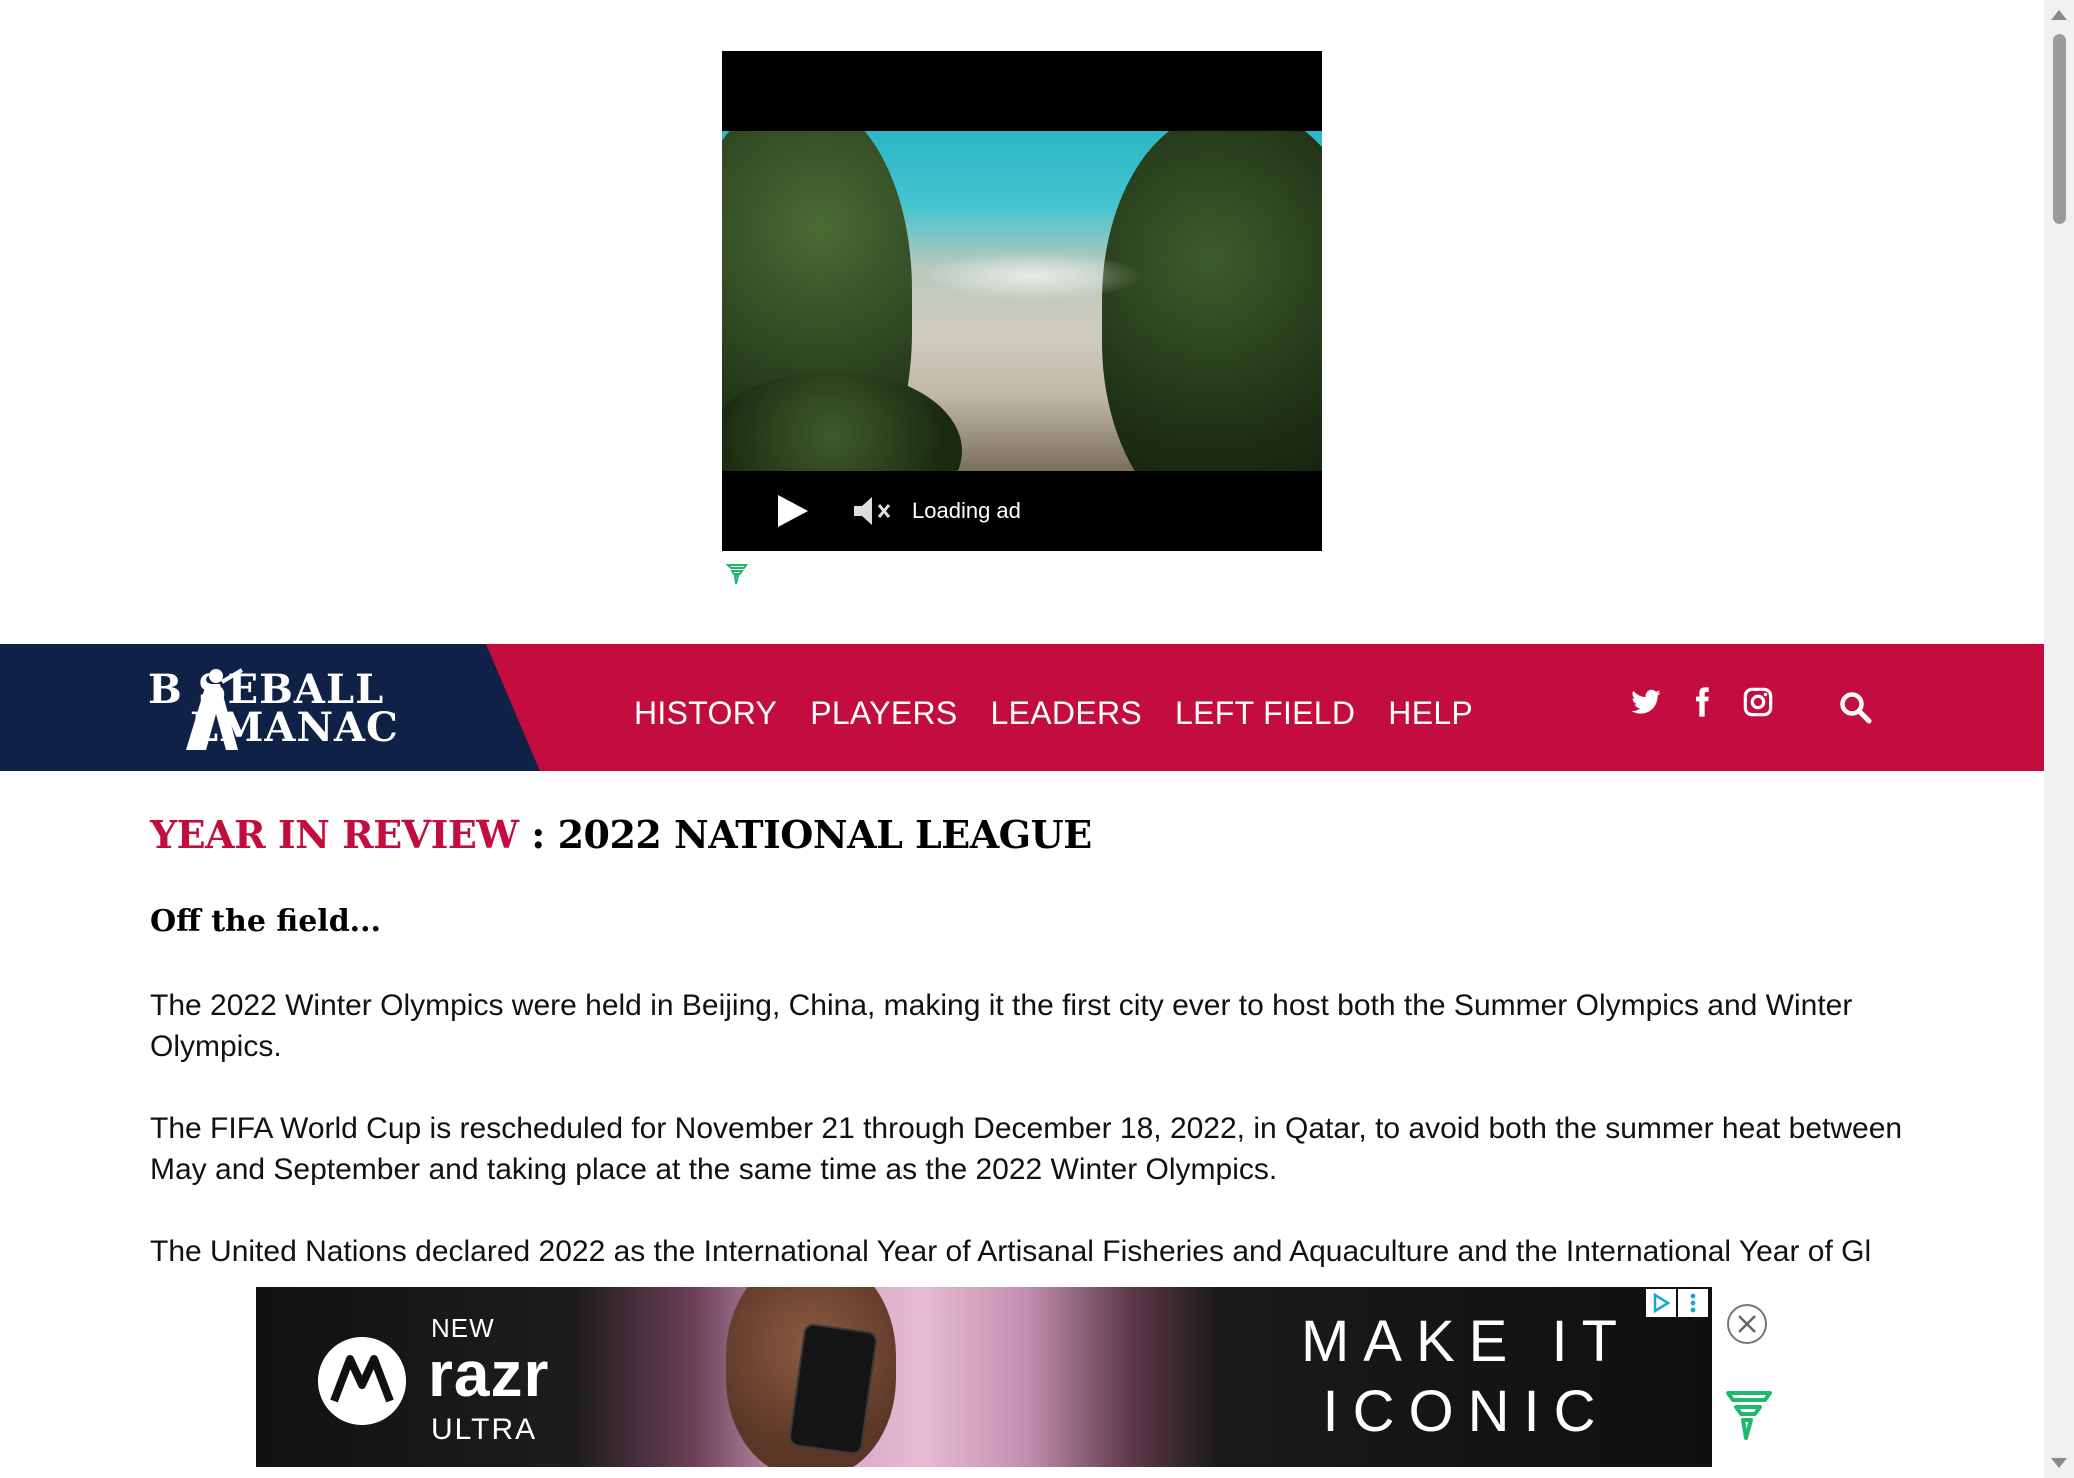 The width and height of the screenshot is (2074, 1478). Describe the element at coordinates (705, 707) in the screenshot. I see `nav-item-history: HISTORY` at that location.